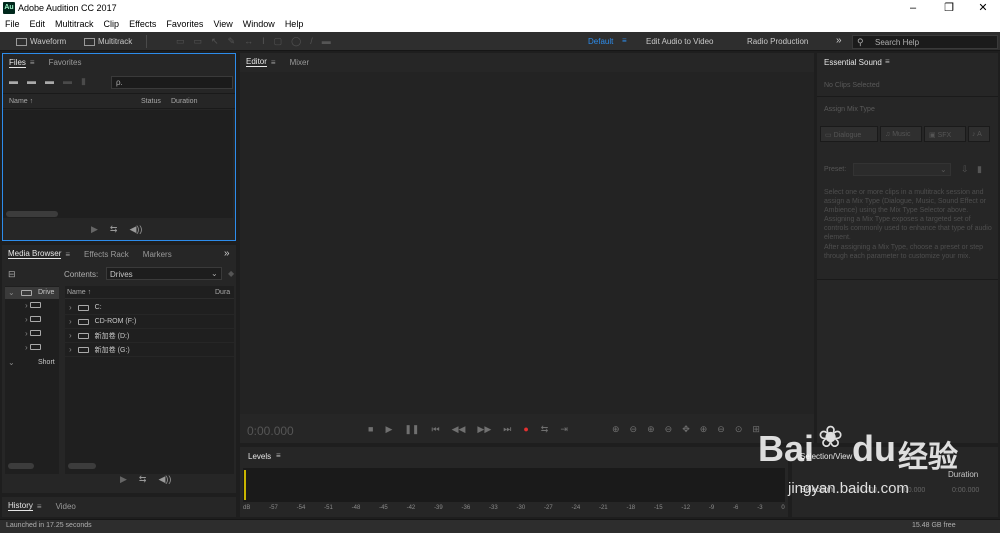 This screenshot has height=533, width=1000. I want to click on preset-dropdown: ⌄, so click(902, 169).